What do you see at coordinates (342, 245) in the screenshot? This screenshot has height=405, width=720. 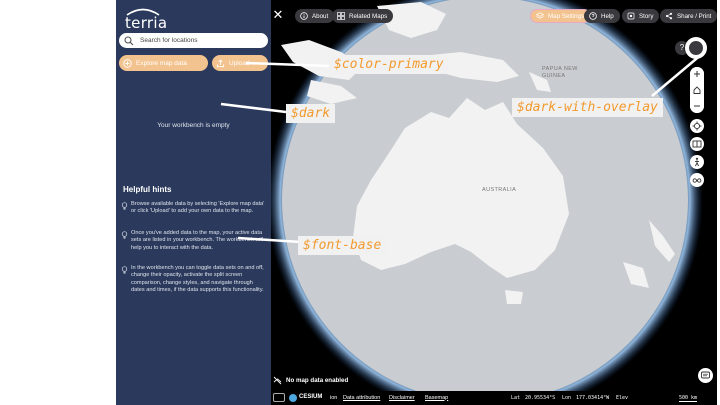 I see `annotation-font-base: $font-base` at bounding box center [342, 245].